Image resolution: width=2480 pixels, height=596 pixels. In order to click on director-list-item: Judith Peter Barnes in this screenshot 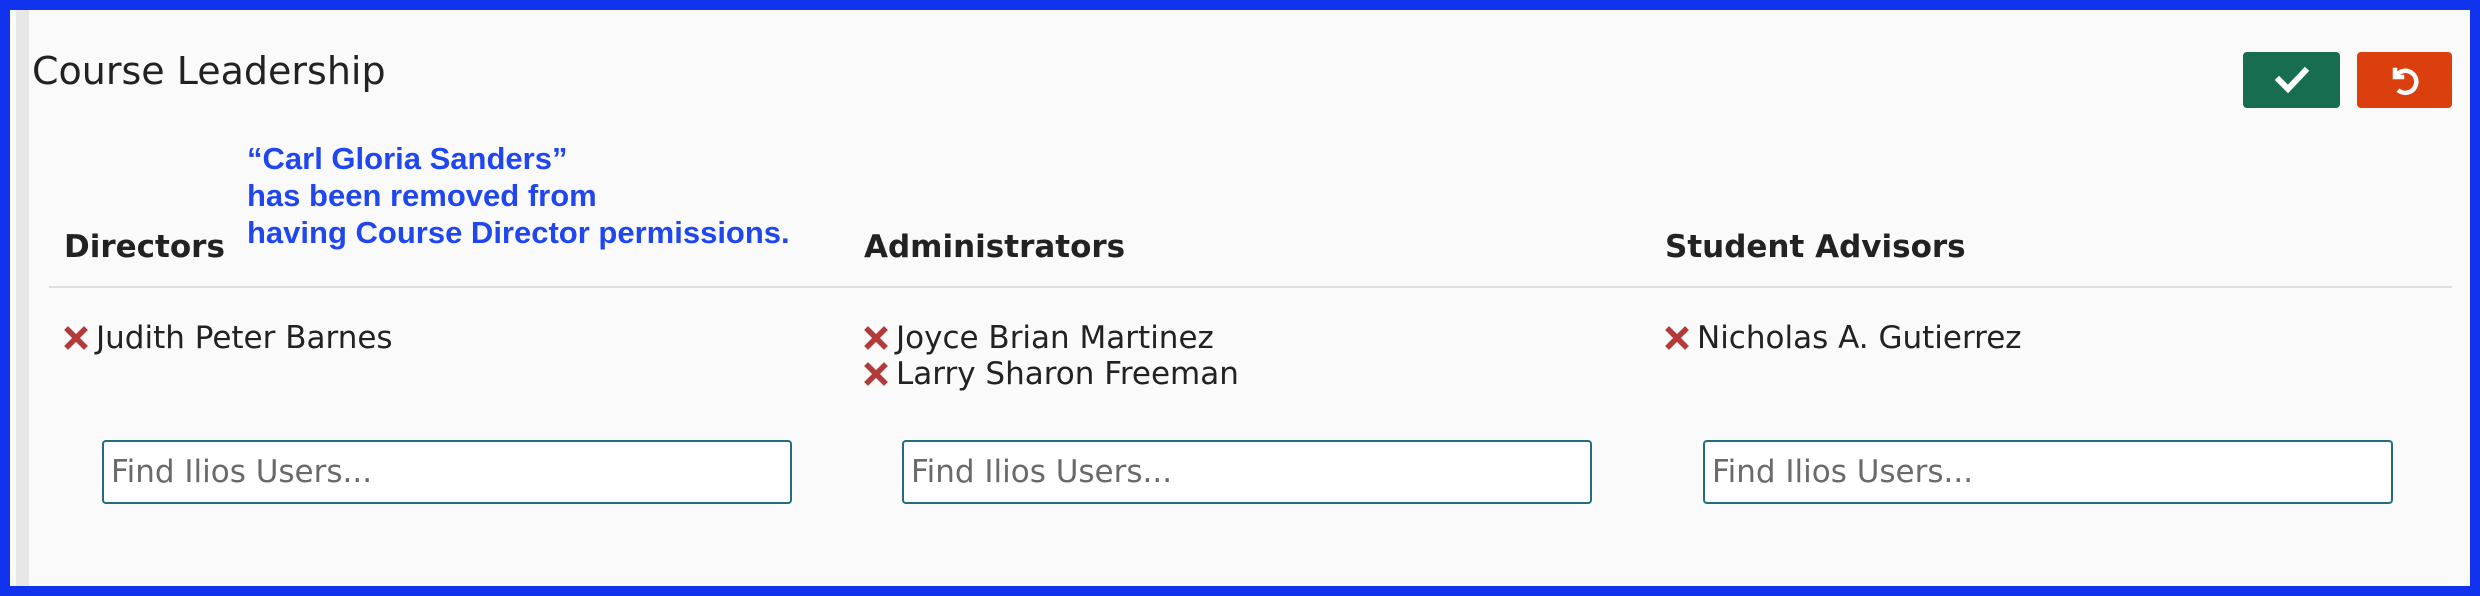, I will do `click(227, 338)`.